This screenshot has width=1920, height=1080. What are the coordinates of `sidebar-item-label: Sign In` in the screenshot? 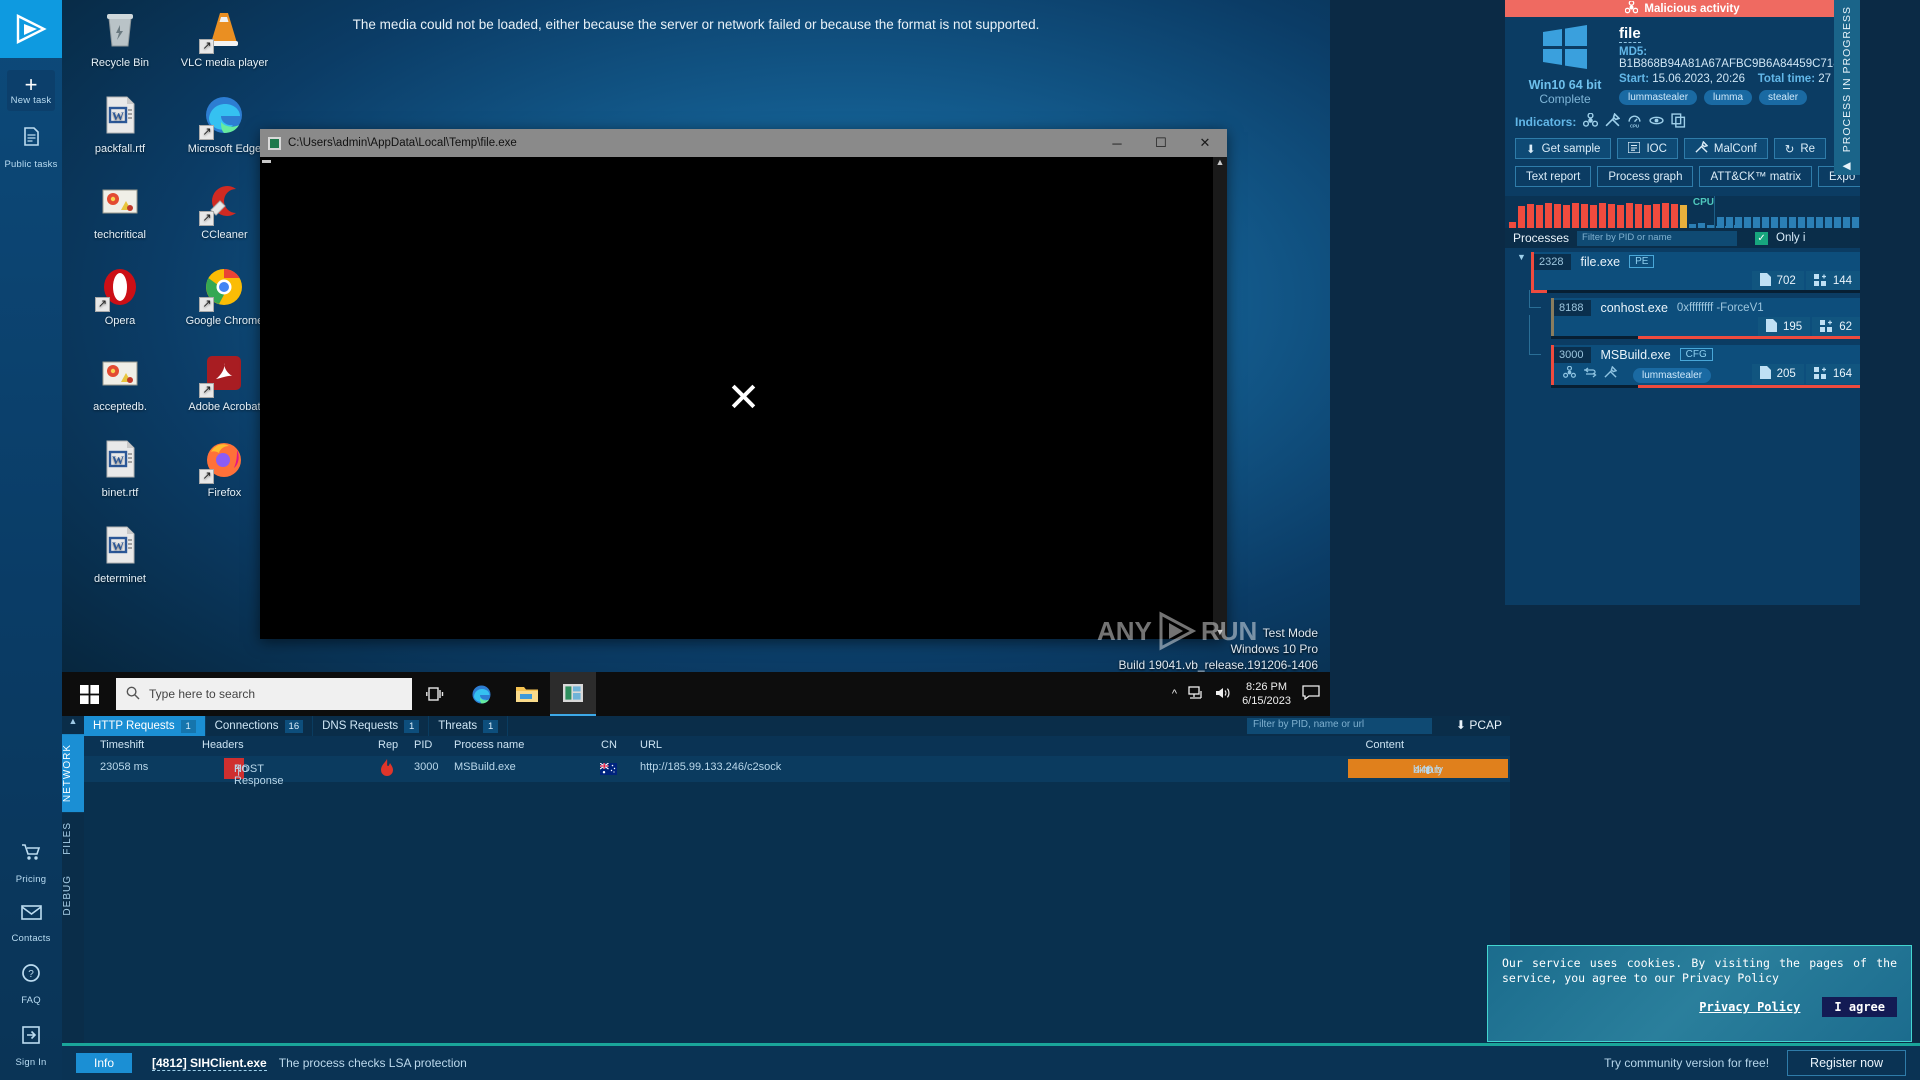 It's located at (31, 1062).